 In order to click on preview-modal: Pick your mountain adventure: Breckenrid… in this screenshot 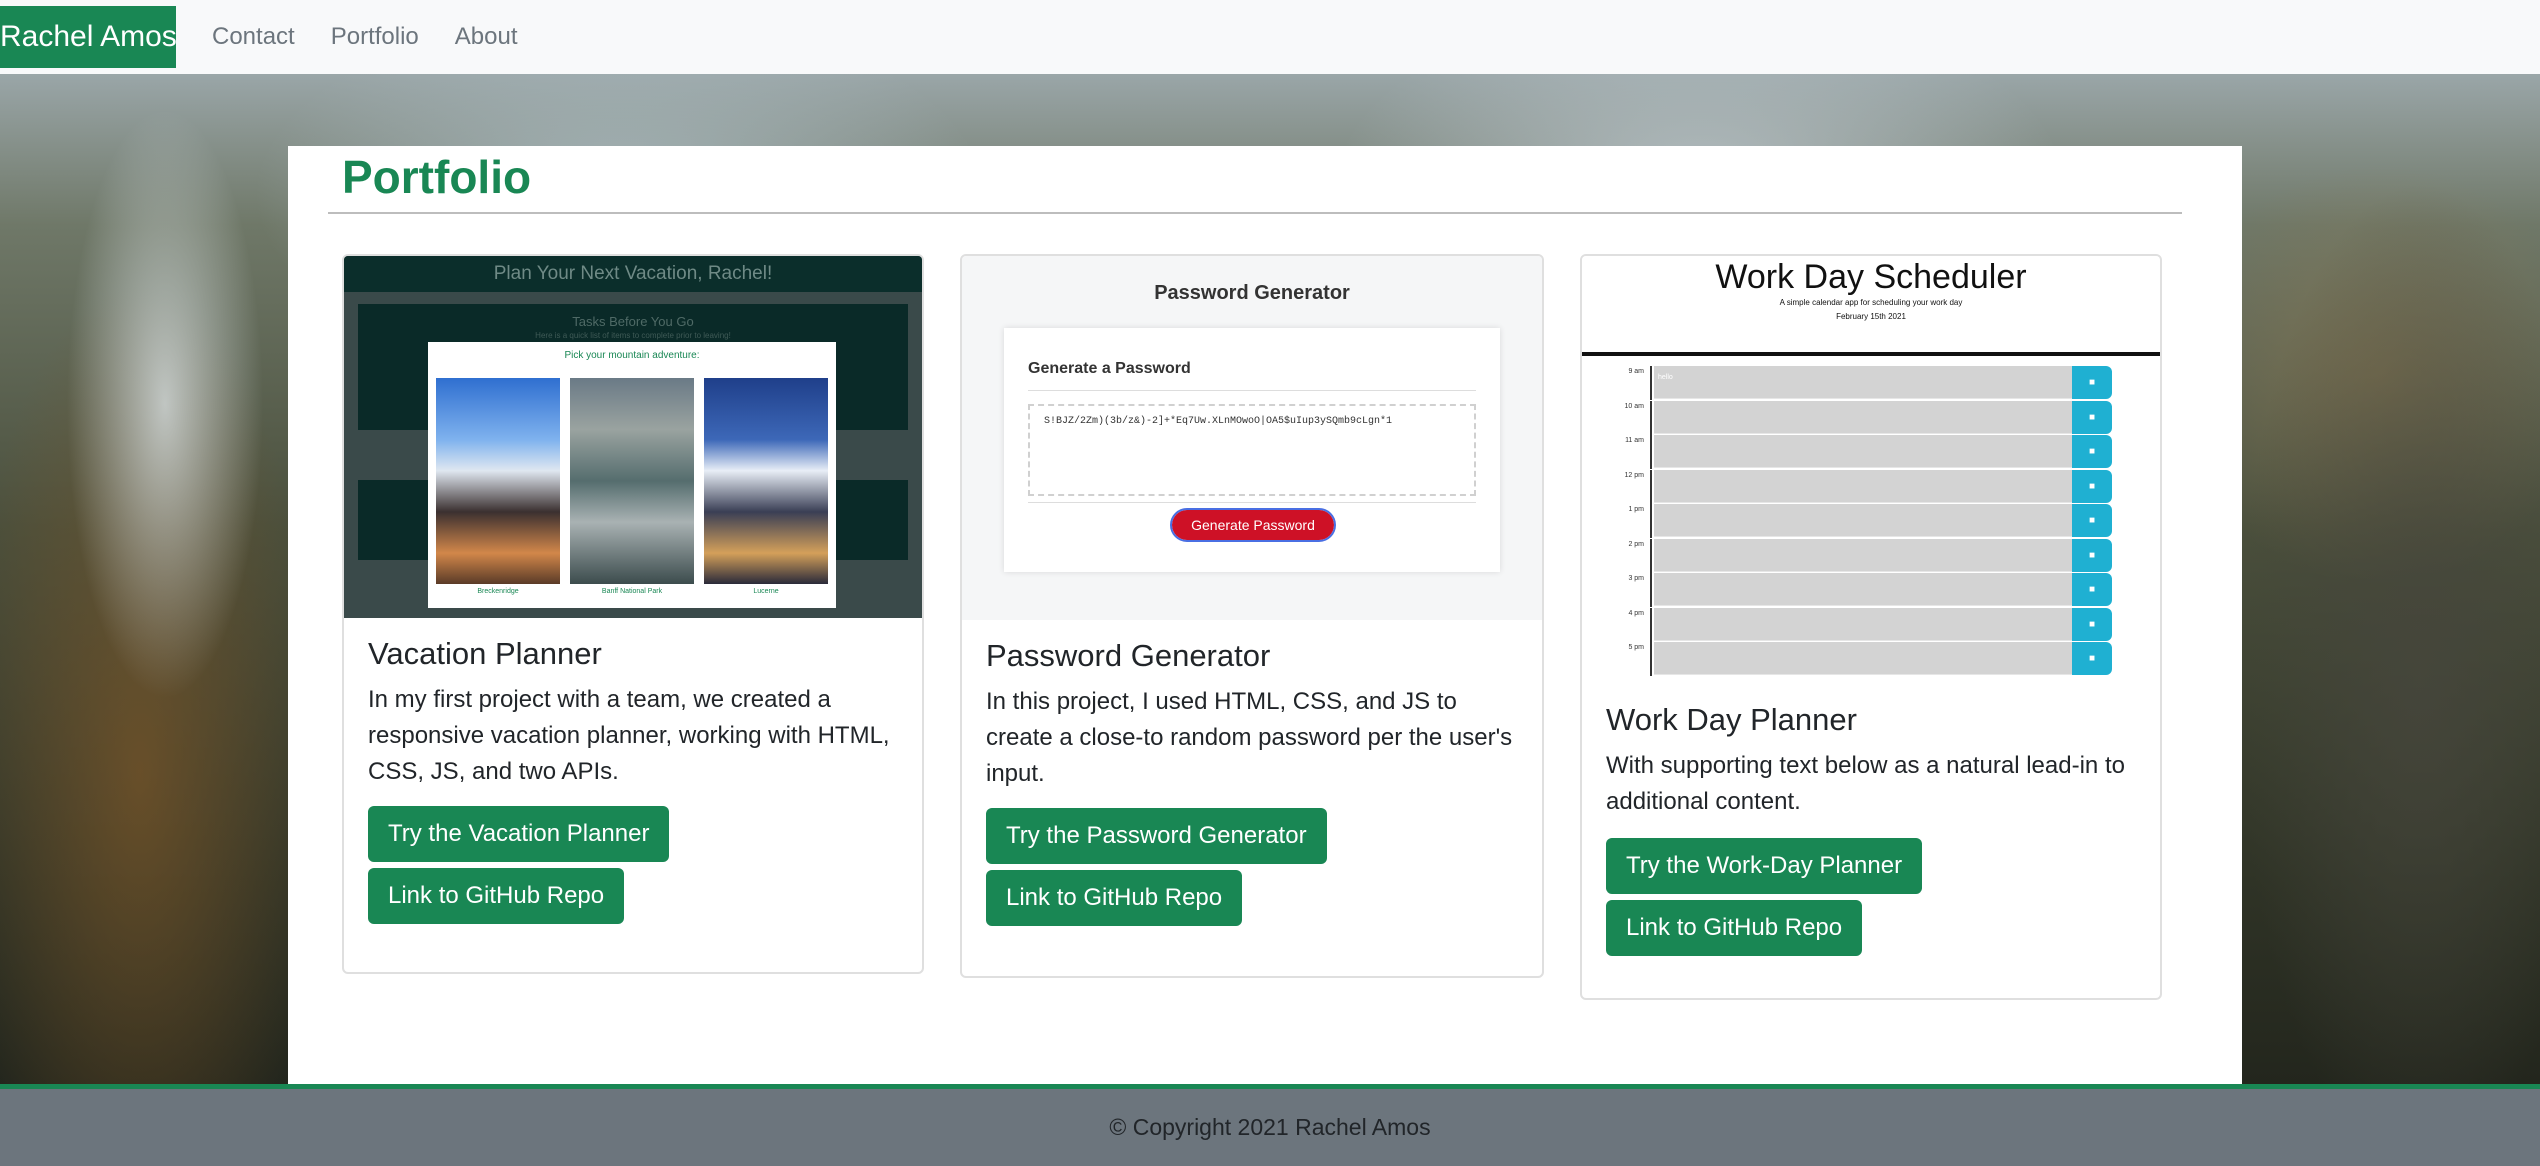, I will do `click(632, 475)`.